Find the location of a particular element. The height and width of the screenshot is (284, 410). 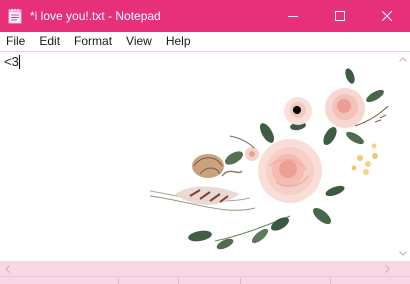

maximize-icon is located at coordinates (340, 16).